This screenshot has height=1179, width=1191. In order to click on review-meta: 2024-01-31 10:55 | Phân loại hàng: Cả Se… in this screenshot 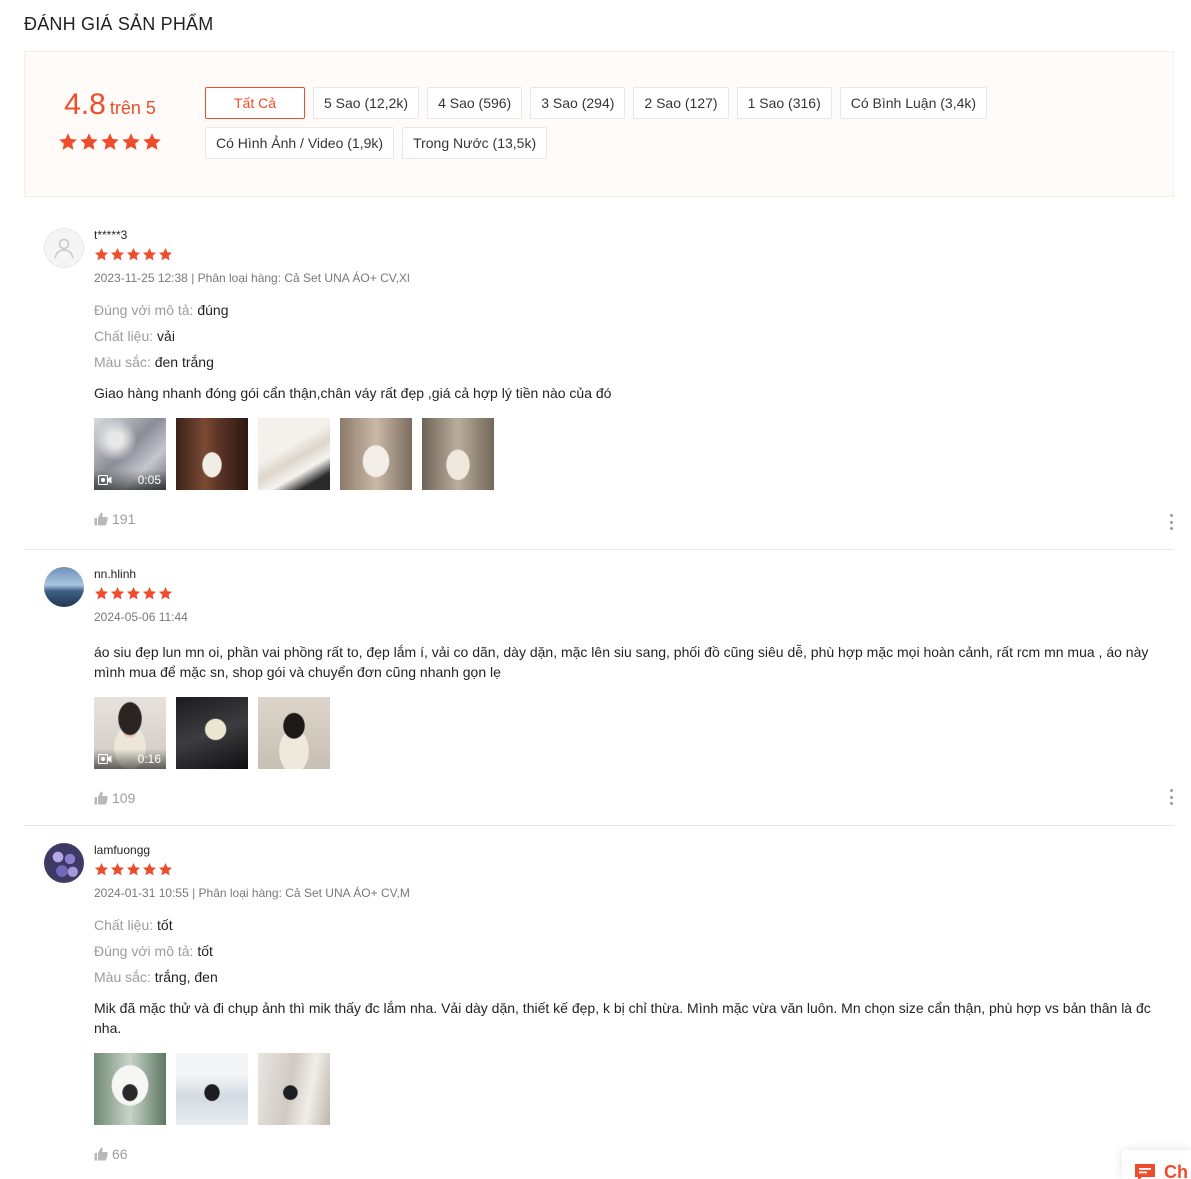, I will do `click(252, 893)`.